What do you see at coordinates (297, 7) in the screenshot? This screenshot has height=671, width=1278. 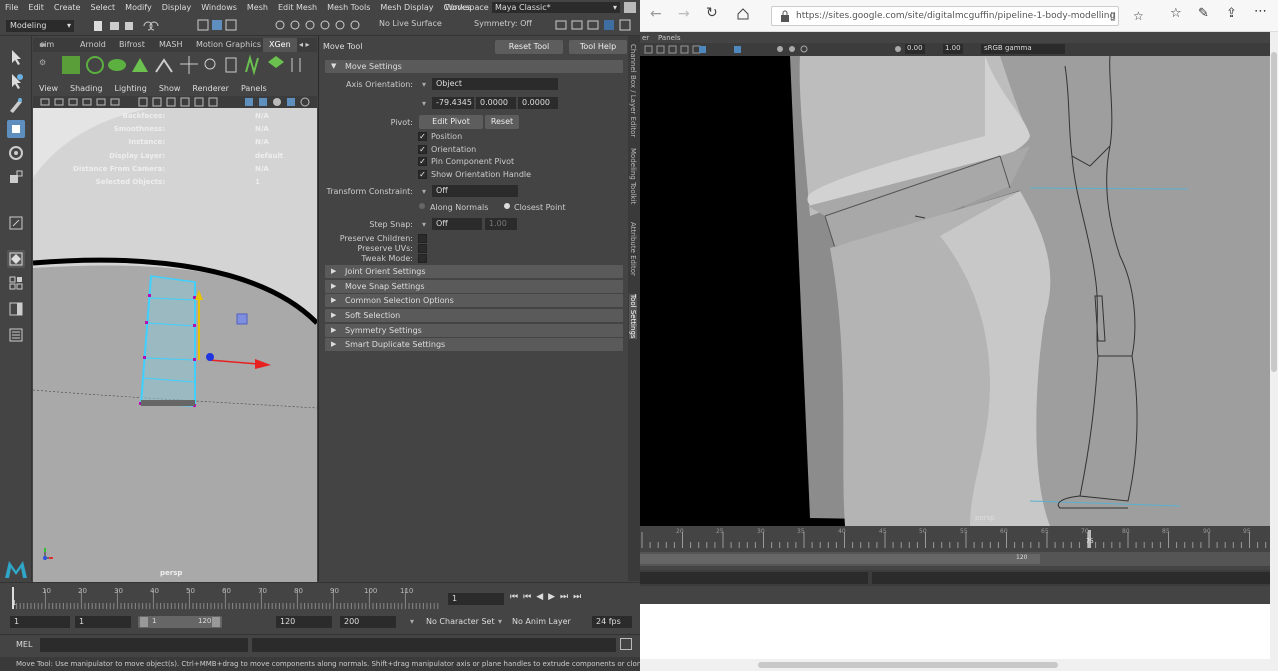 I see `menu-edit-mesh: Edit Mesh` at bounding box center [297, 7].